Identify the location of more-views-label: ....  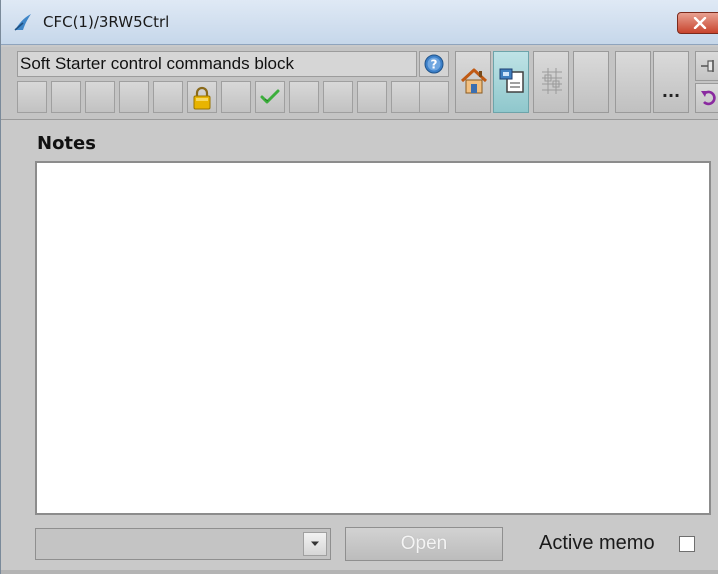
(671, 91).